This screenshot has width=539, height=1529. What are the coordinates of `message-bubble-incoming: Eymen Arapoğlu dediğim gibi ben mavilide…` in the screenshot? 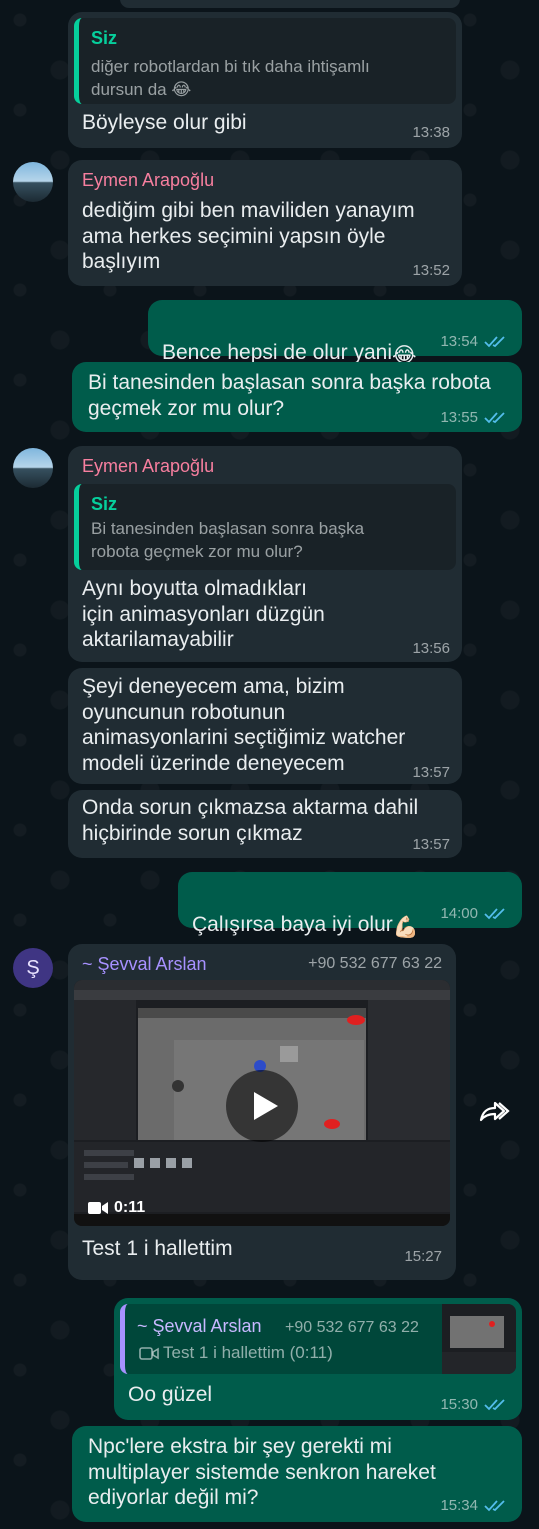 It's located at (265, 223).